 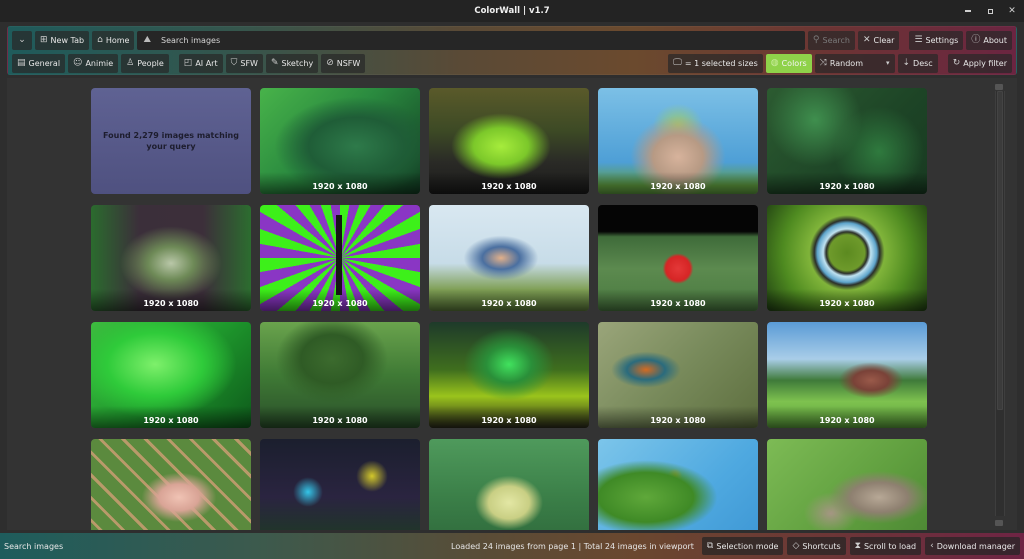 I want to click on order-button: ⇣ Desc, so click(x=917, y=63).